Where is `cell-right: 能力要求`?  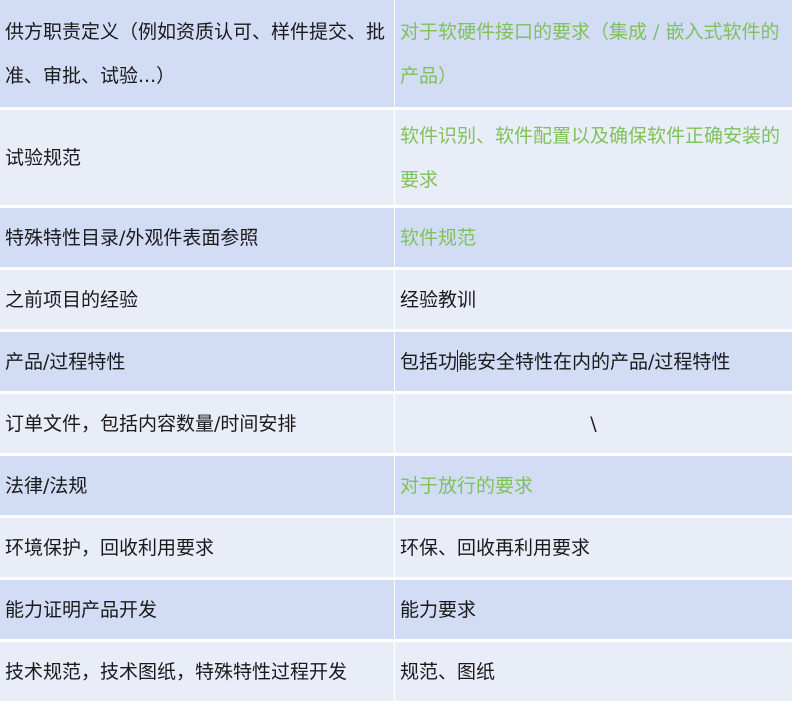
cell-right: 能力要求 is located at coordinates (594, 611).